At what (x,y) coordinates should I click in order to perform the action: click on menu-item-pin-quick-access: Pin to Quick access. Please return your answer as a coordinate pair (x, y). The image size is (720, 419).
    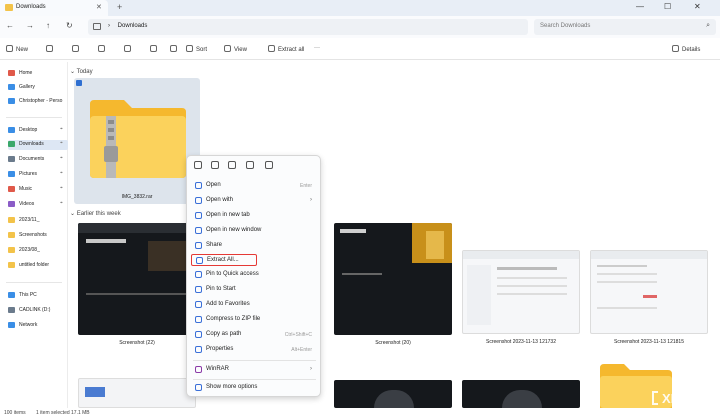
    Looking at the image, I should click on (254, 275).